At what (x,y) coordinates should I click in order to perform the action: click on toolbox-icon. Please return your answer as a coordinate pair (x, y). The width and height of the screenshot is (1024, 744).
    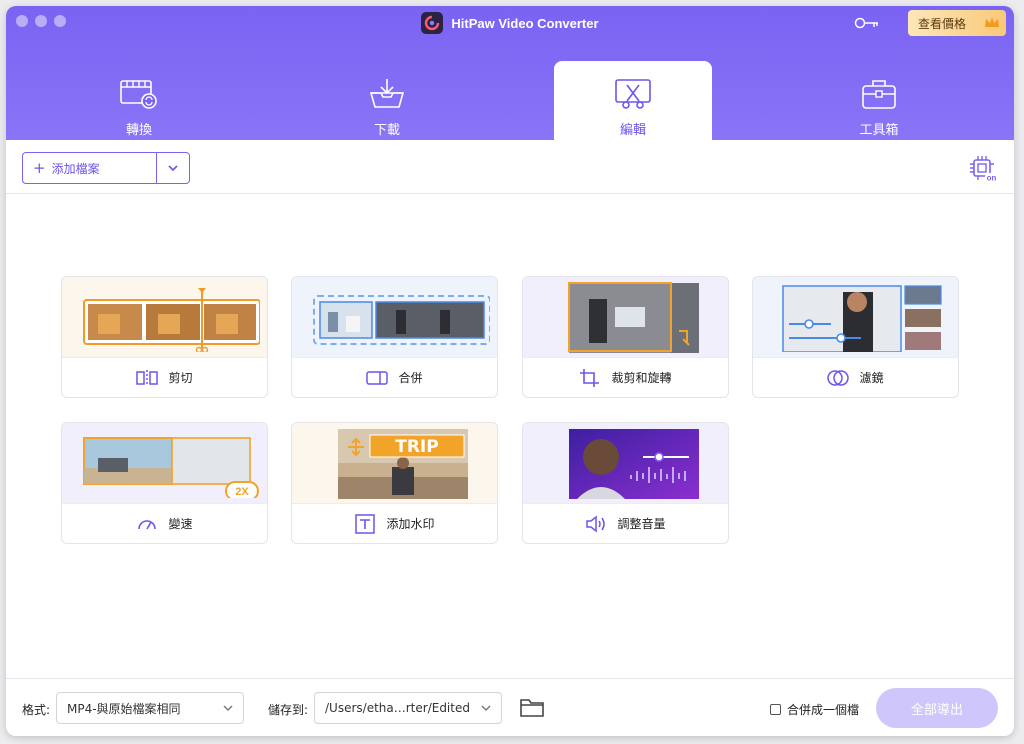
    Looking at the image, I should click on (879, 94).